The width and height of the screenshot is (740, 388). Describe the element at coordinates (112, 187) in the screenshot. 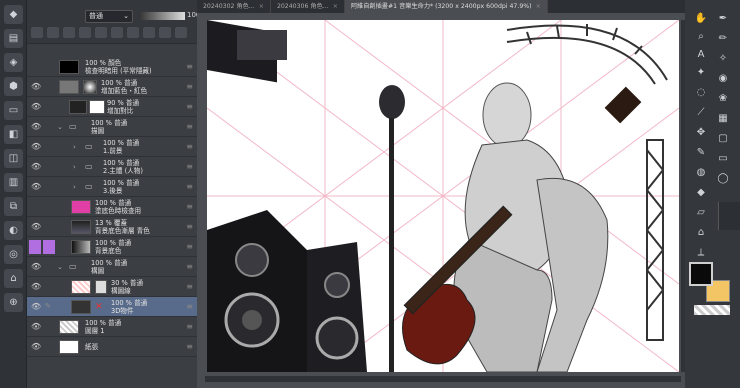

I see `layer-row: 👁 › ▭ 100 % 普通 3.後景 ≡` at that location.